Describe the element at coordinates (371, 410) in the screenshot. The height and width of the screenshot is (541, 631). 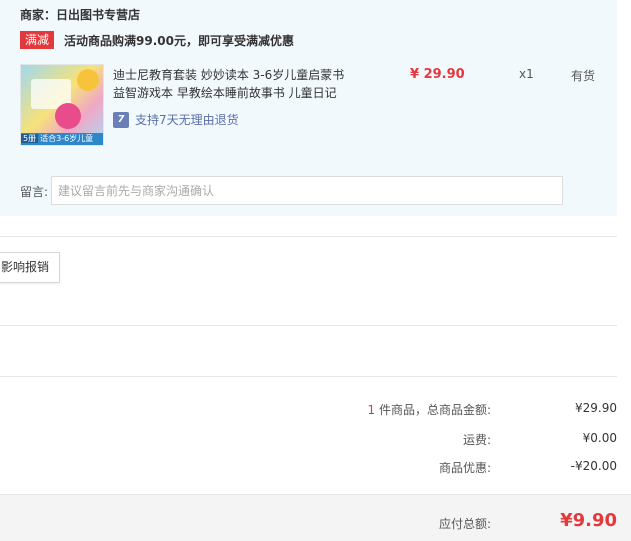
I see `item-count: 1` at that location.